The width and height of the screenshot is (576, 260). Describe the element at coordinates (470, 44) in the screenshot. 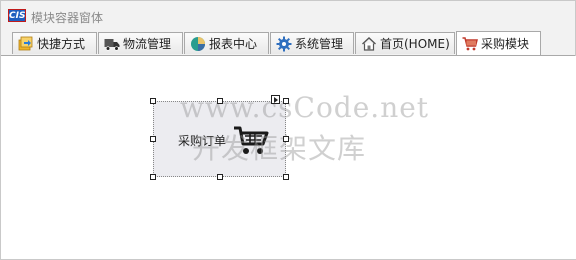

I see `shopping-cart-icon` at that location.